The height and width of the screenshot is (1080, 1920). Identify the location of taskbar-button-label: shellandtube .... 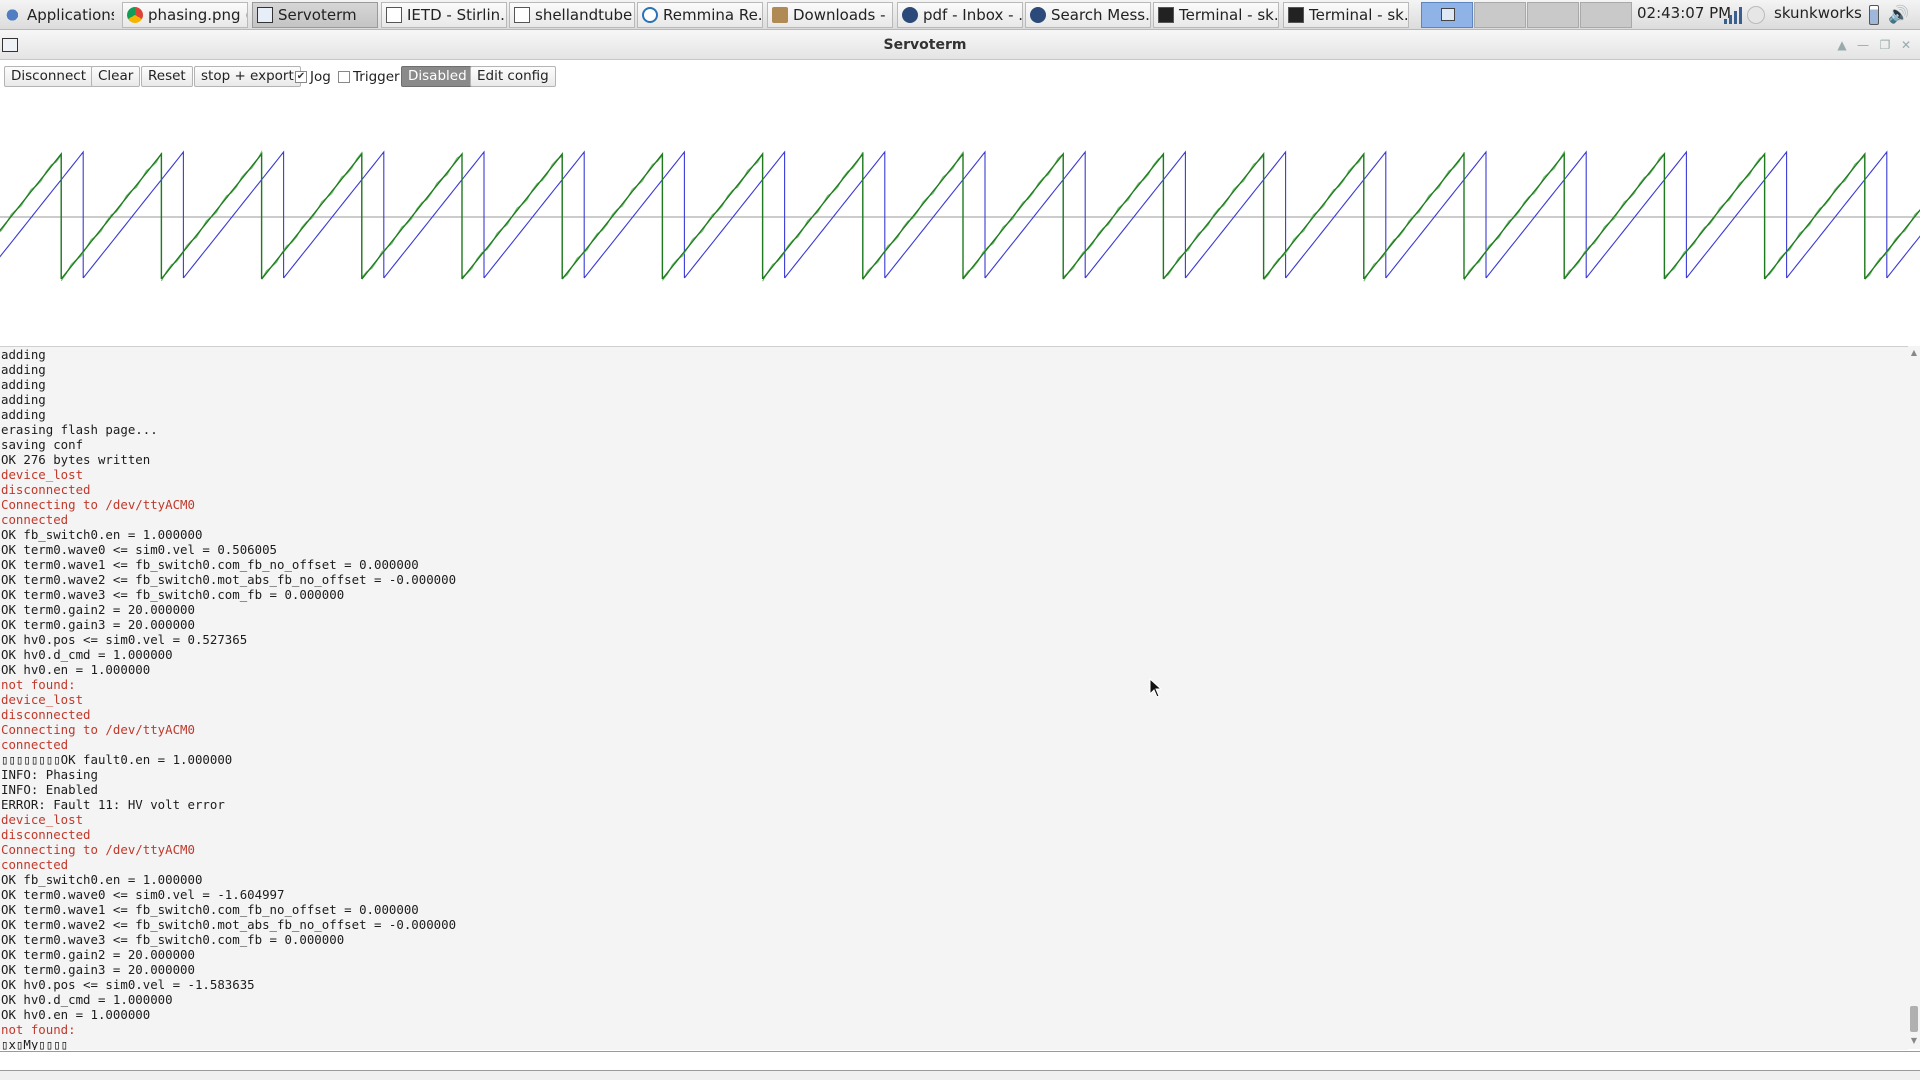
(584, 15).